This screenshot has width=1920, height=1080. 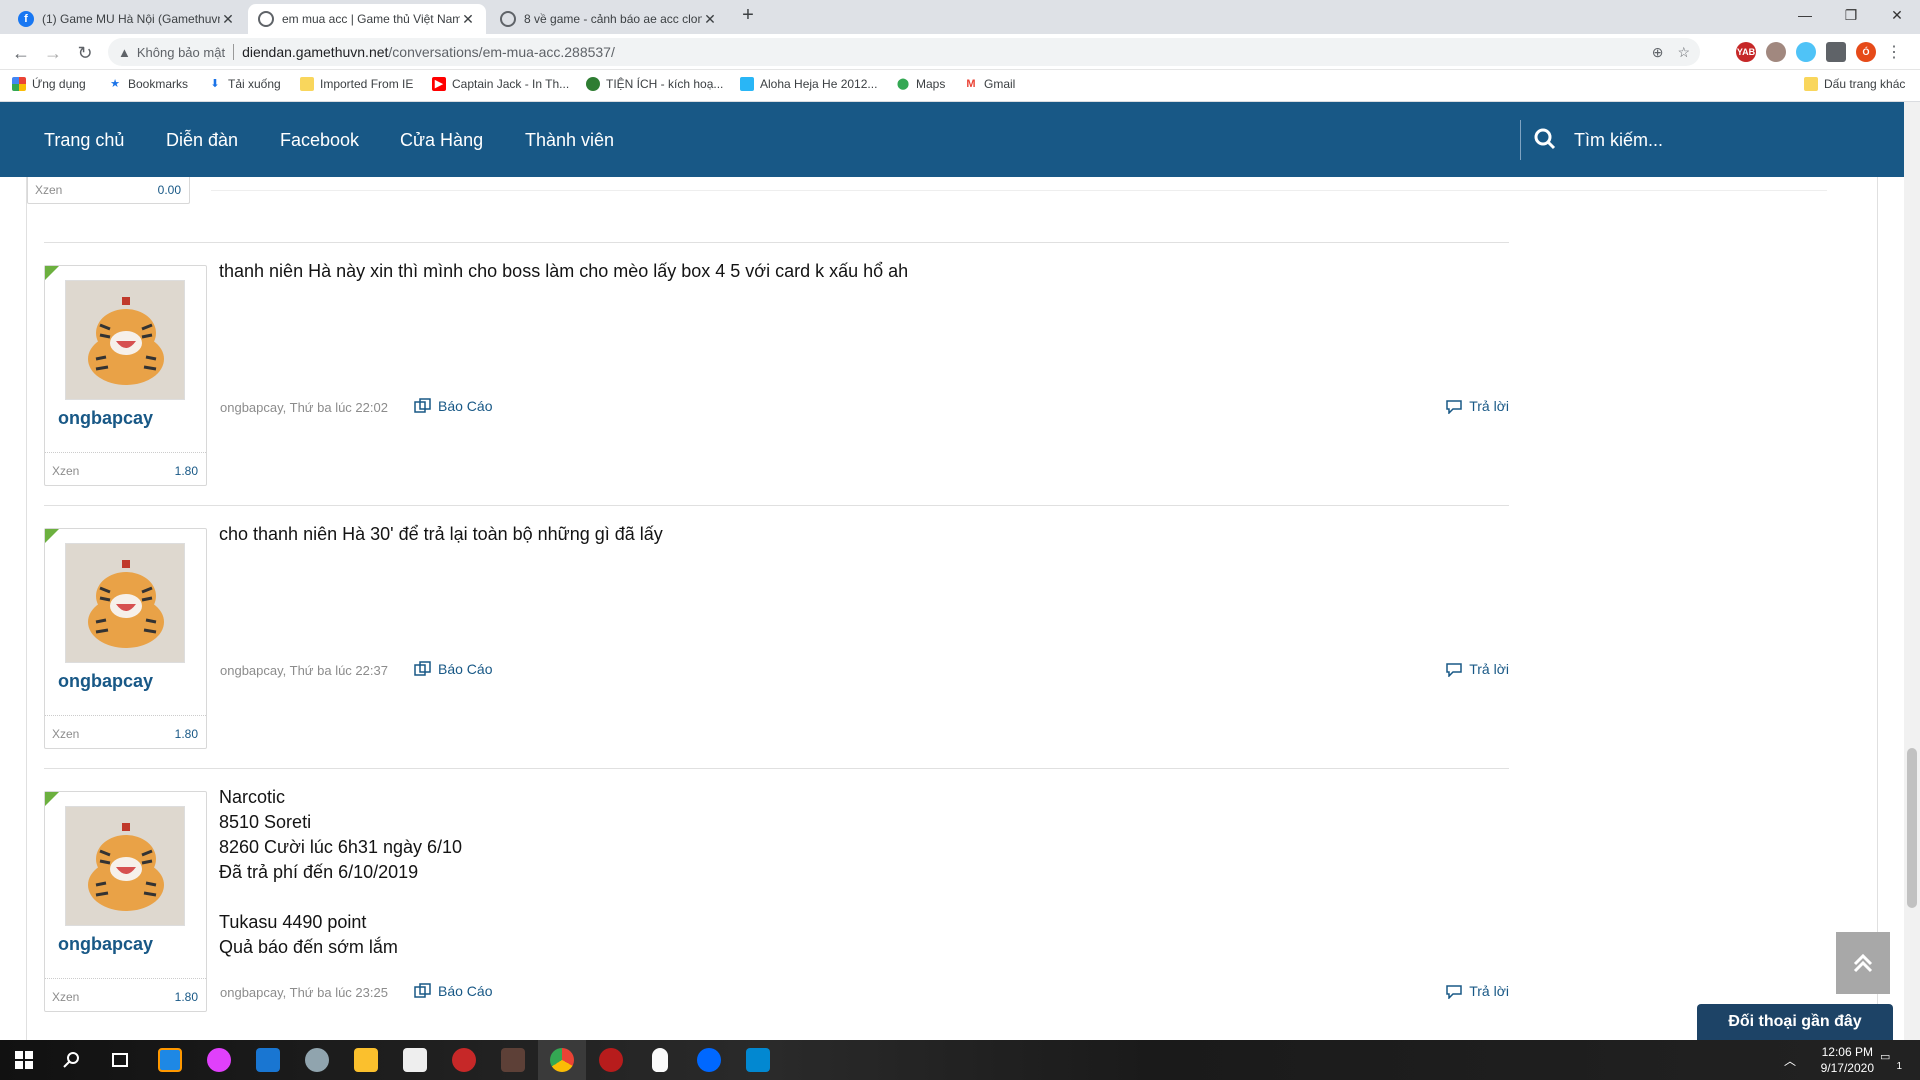 What do you see at coordinates (268, 1060) in the screenshot?
I see `mail-icon` at bounding box center [268, 1060].